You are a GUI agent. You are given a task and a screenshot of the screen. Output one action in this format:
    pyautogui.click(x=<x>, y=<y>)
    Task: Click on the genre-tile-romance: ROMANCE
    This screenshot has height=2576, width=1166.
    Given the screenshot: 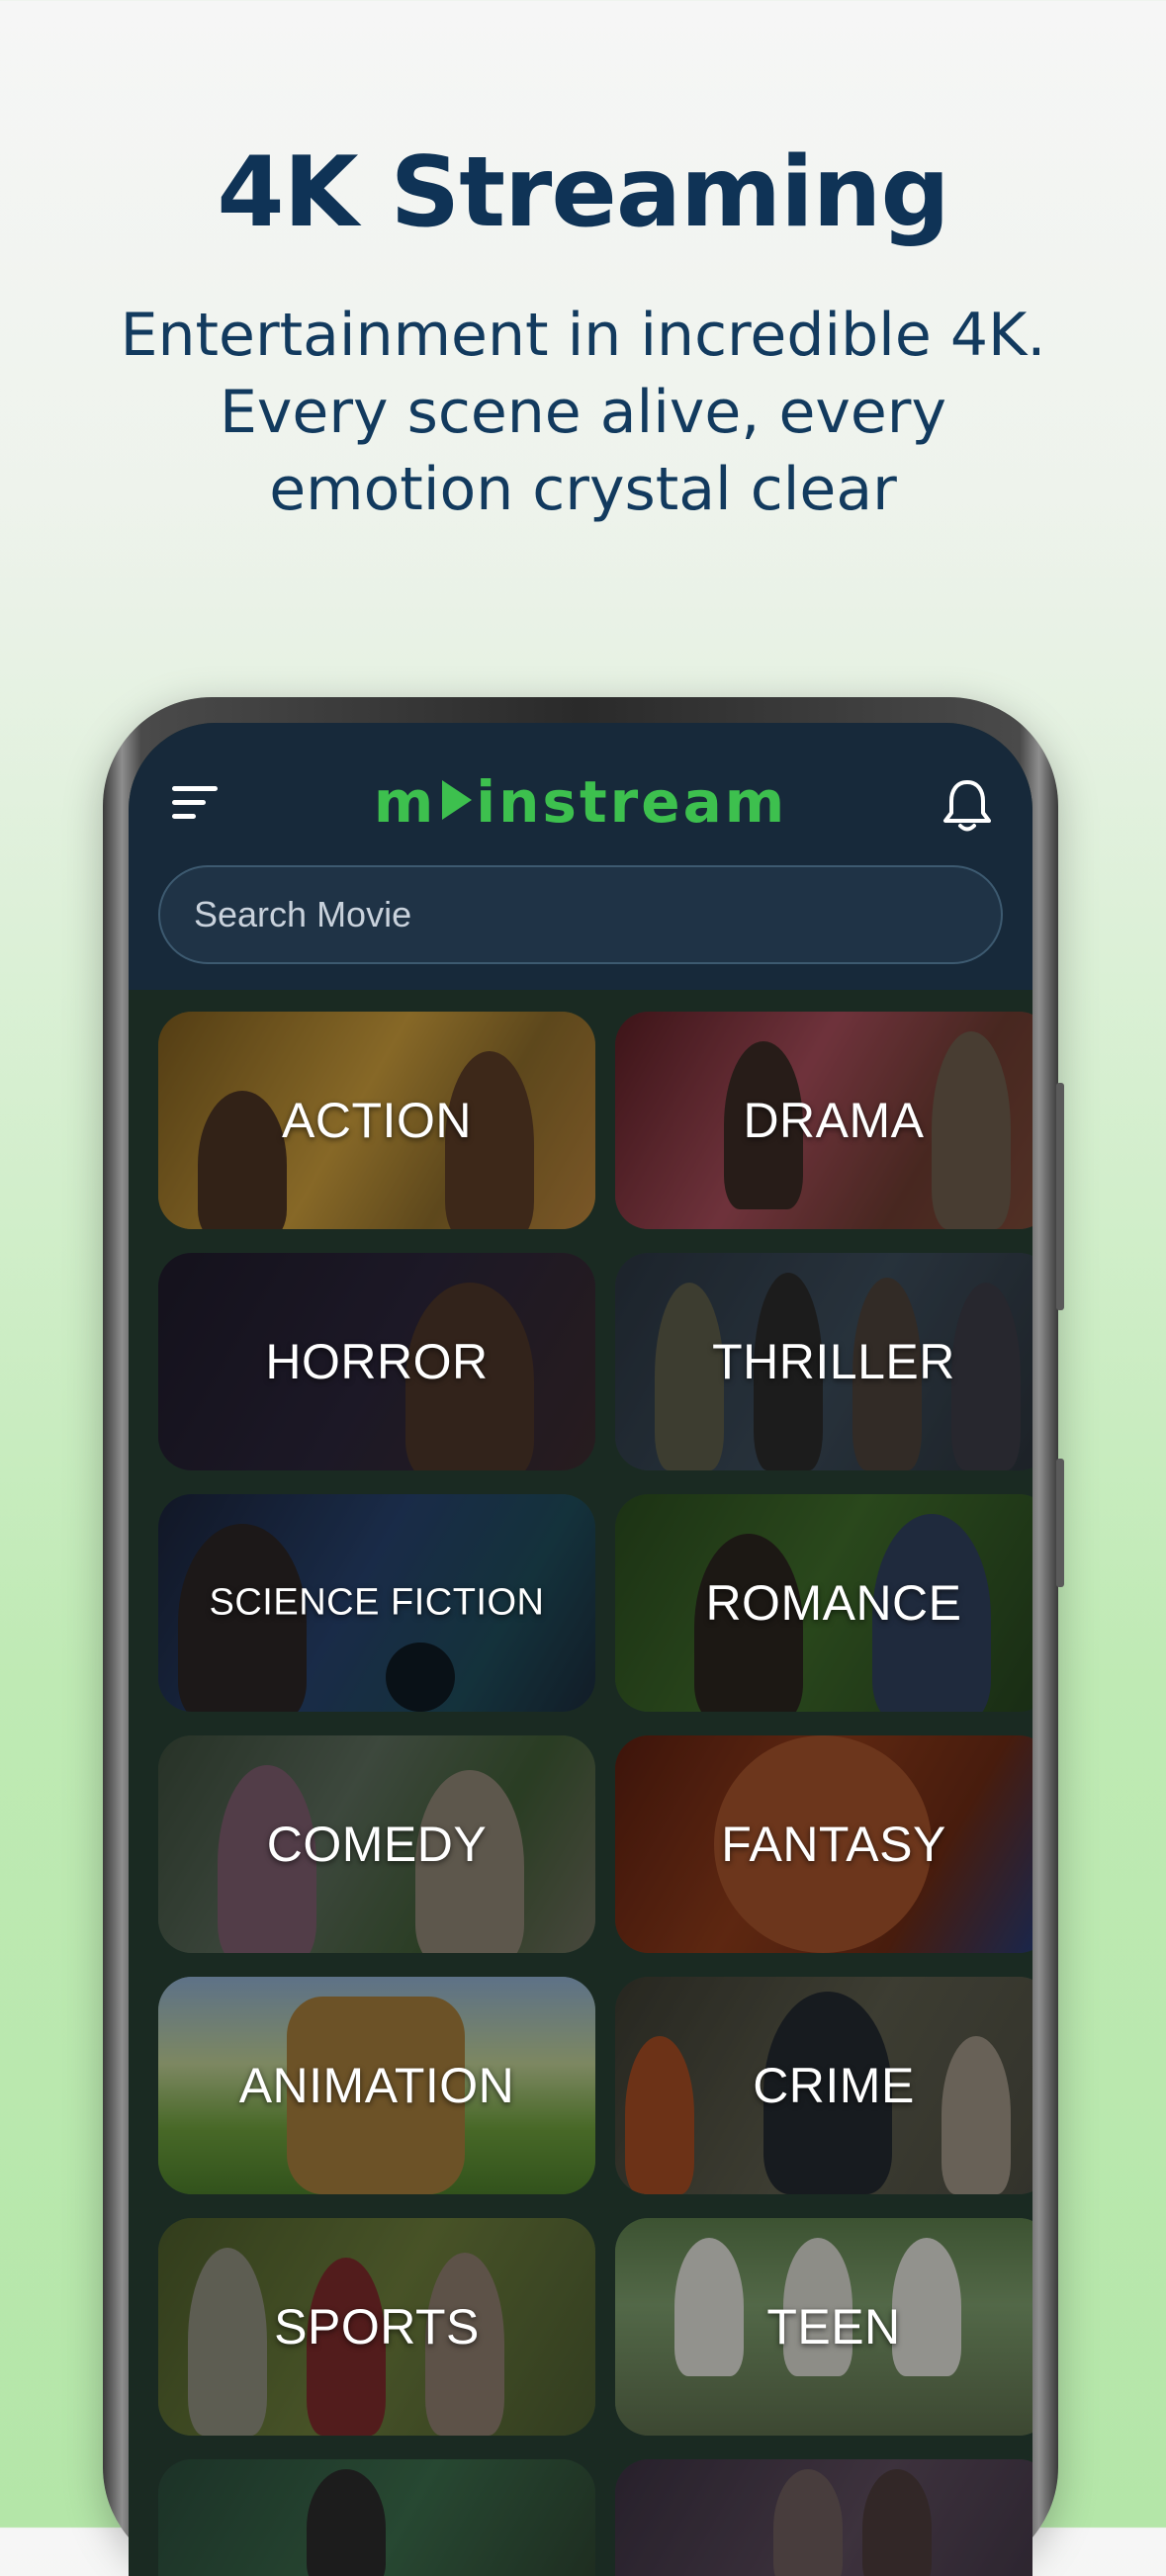 What is the action you would take?
    pyautogui.click(x=823, y=1603)
    